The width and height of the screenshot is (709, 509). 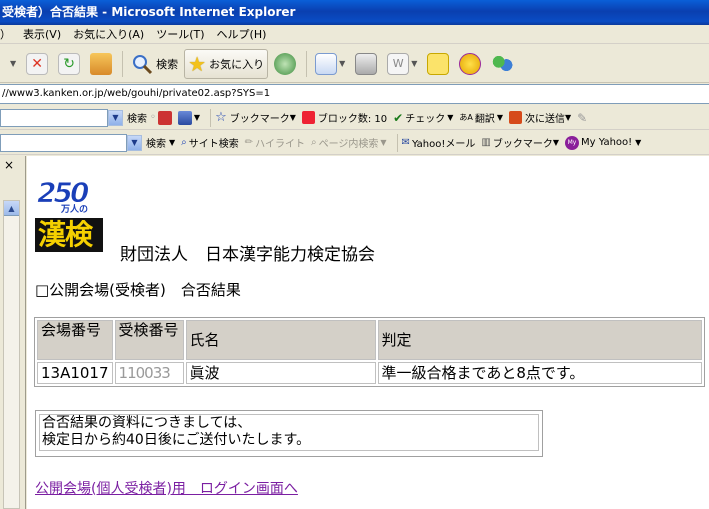 What do you see at coordinates (280, 144) in the screenshot?
I see `highlight-label: ハイライト` at bounding box center [280, 144].